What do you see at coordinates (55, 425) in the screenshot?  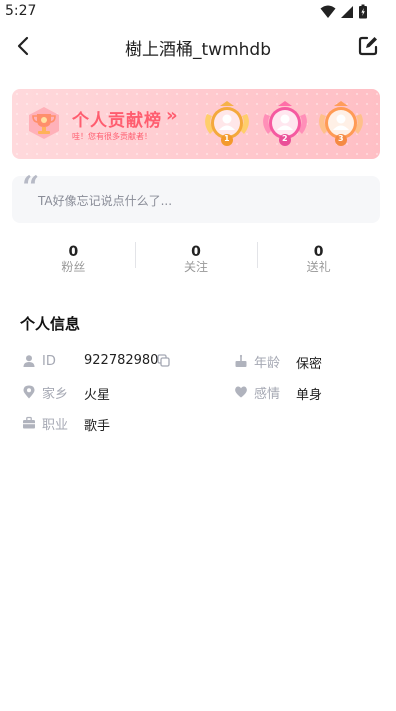 I see `info-label: 职业` at bounding box center [55, 425].